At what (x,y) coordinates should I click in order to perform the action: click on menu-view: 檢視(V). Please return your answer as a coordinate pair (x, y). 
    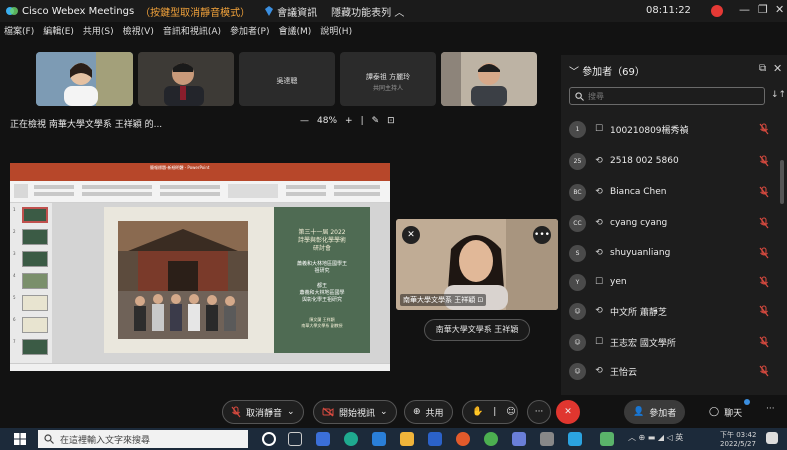
    Looking at the image, I should click on (138, 30).